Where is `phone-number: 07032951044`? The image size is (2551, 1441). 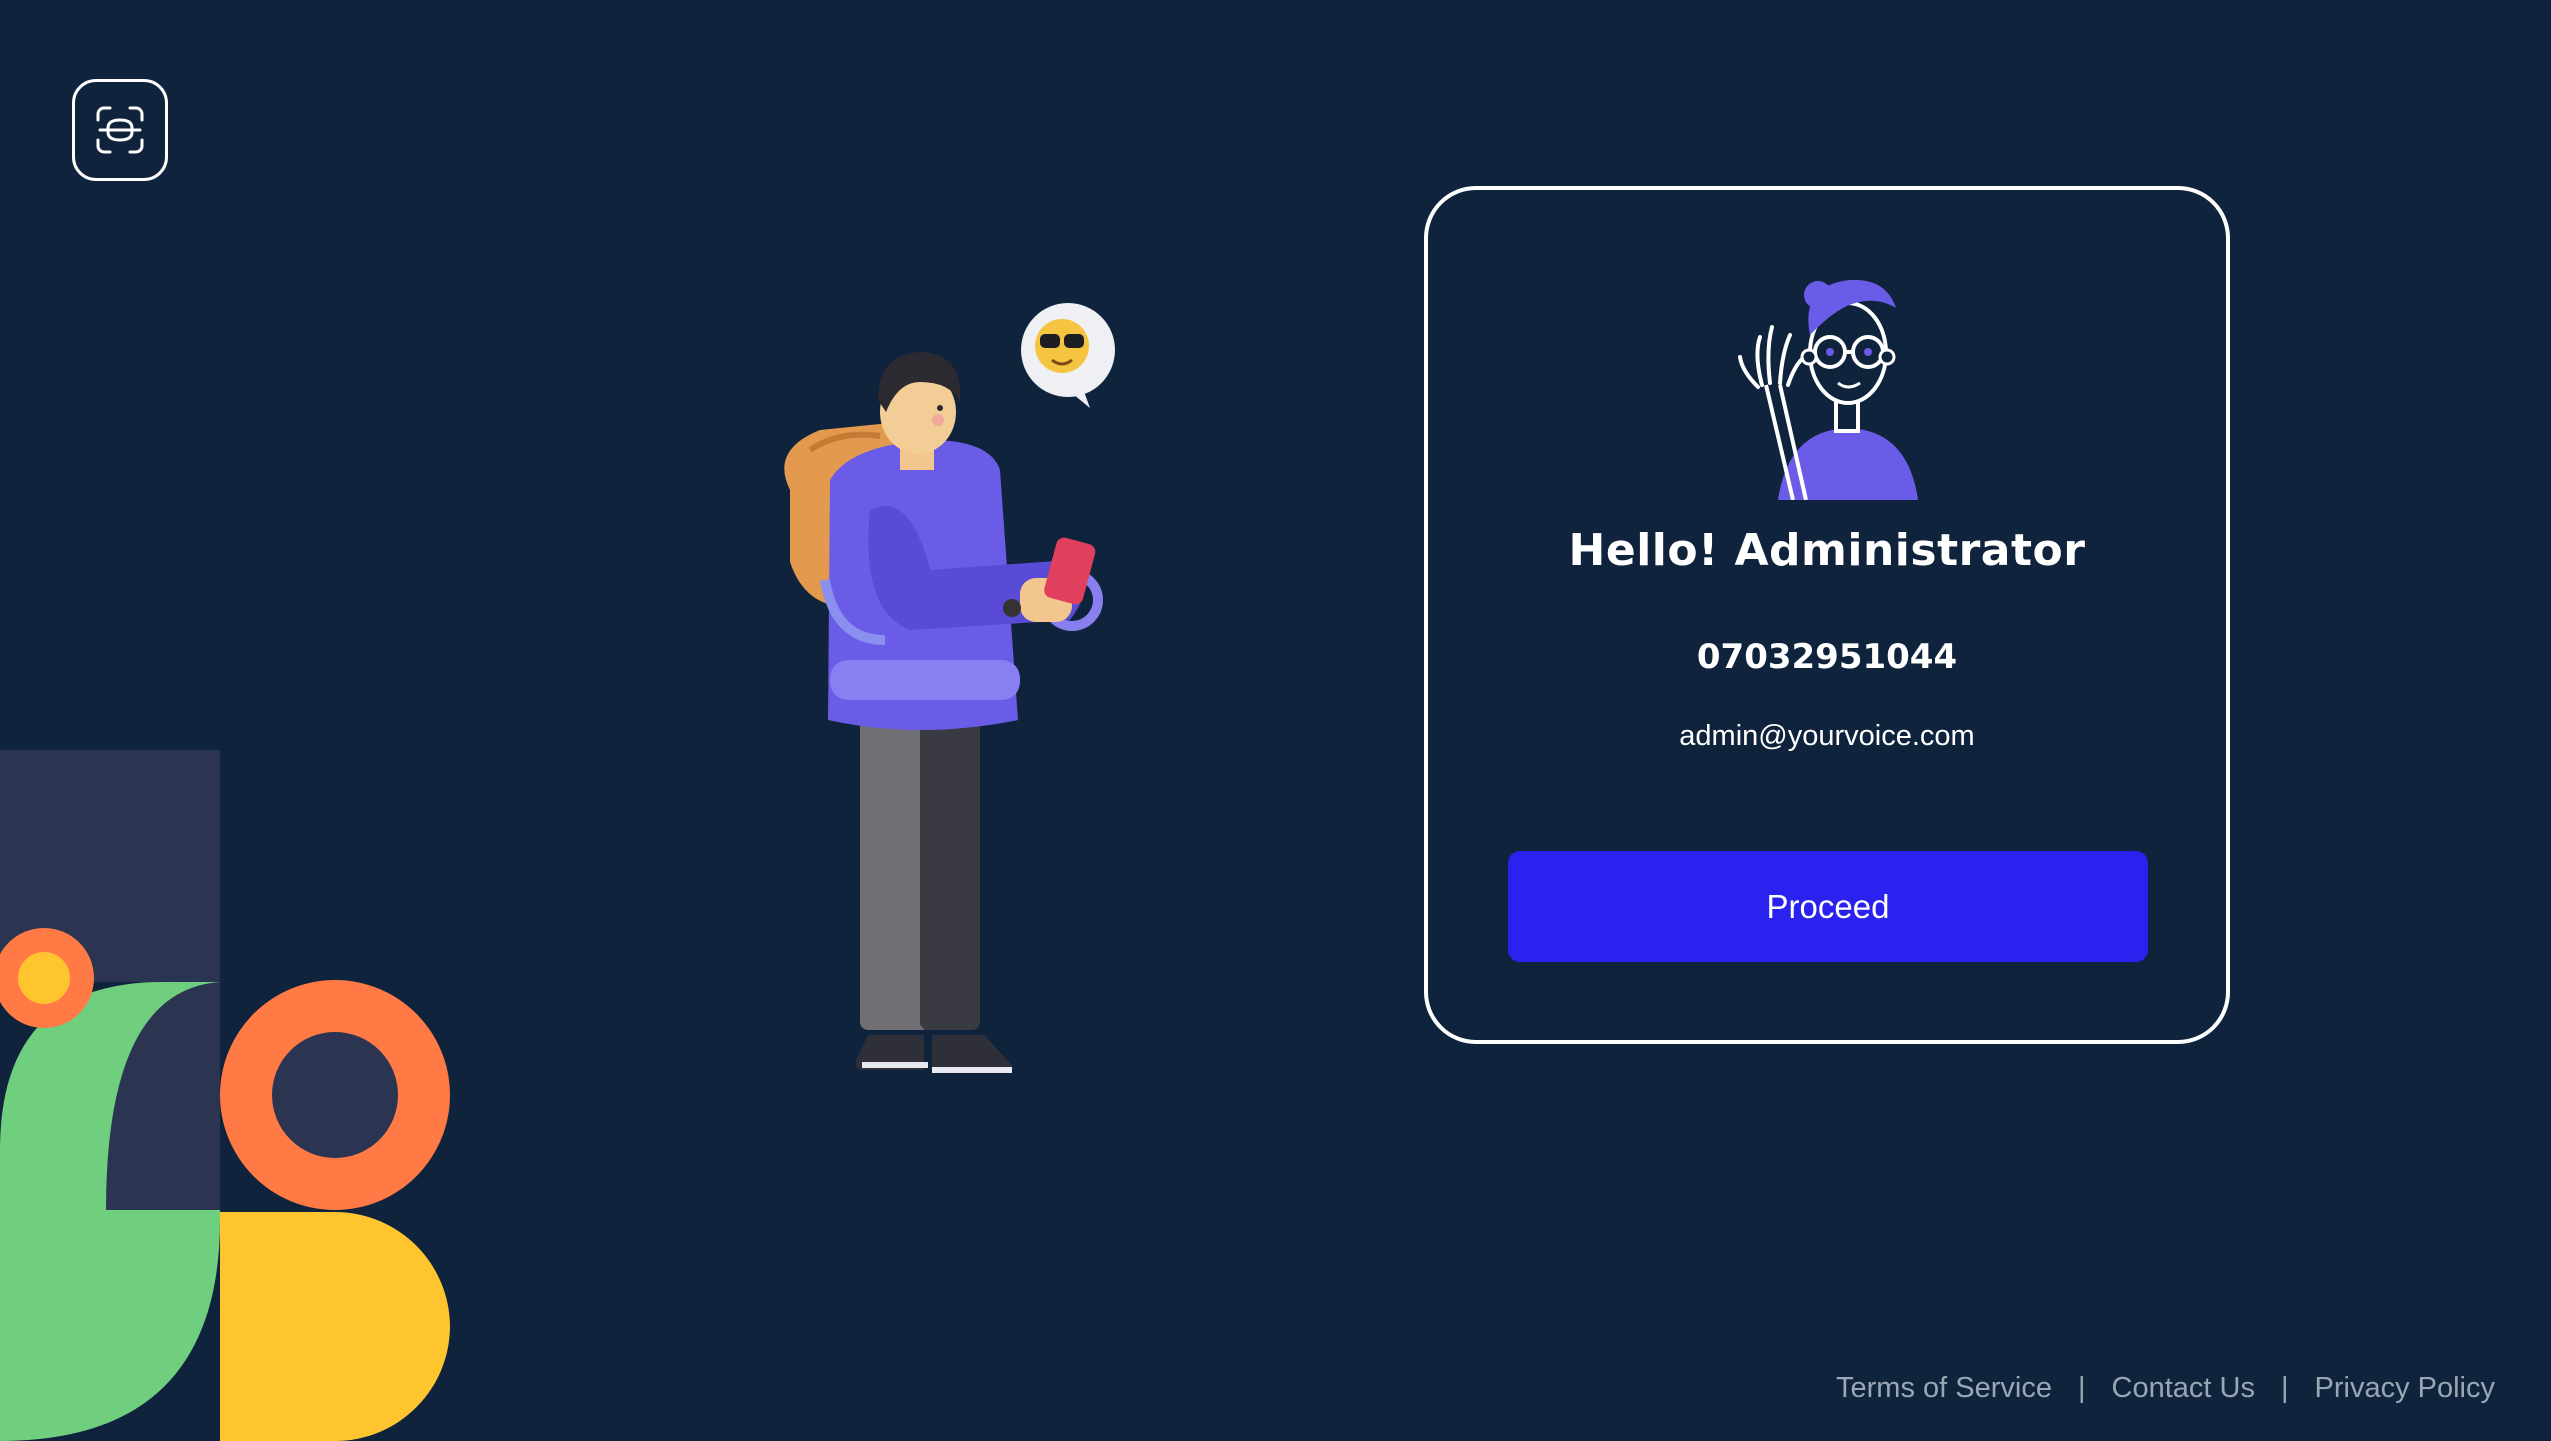 phone-number: 07032951044 is located at coordinates (1827, 657).